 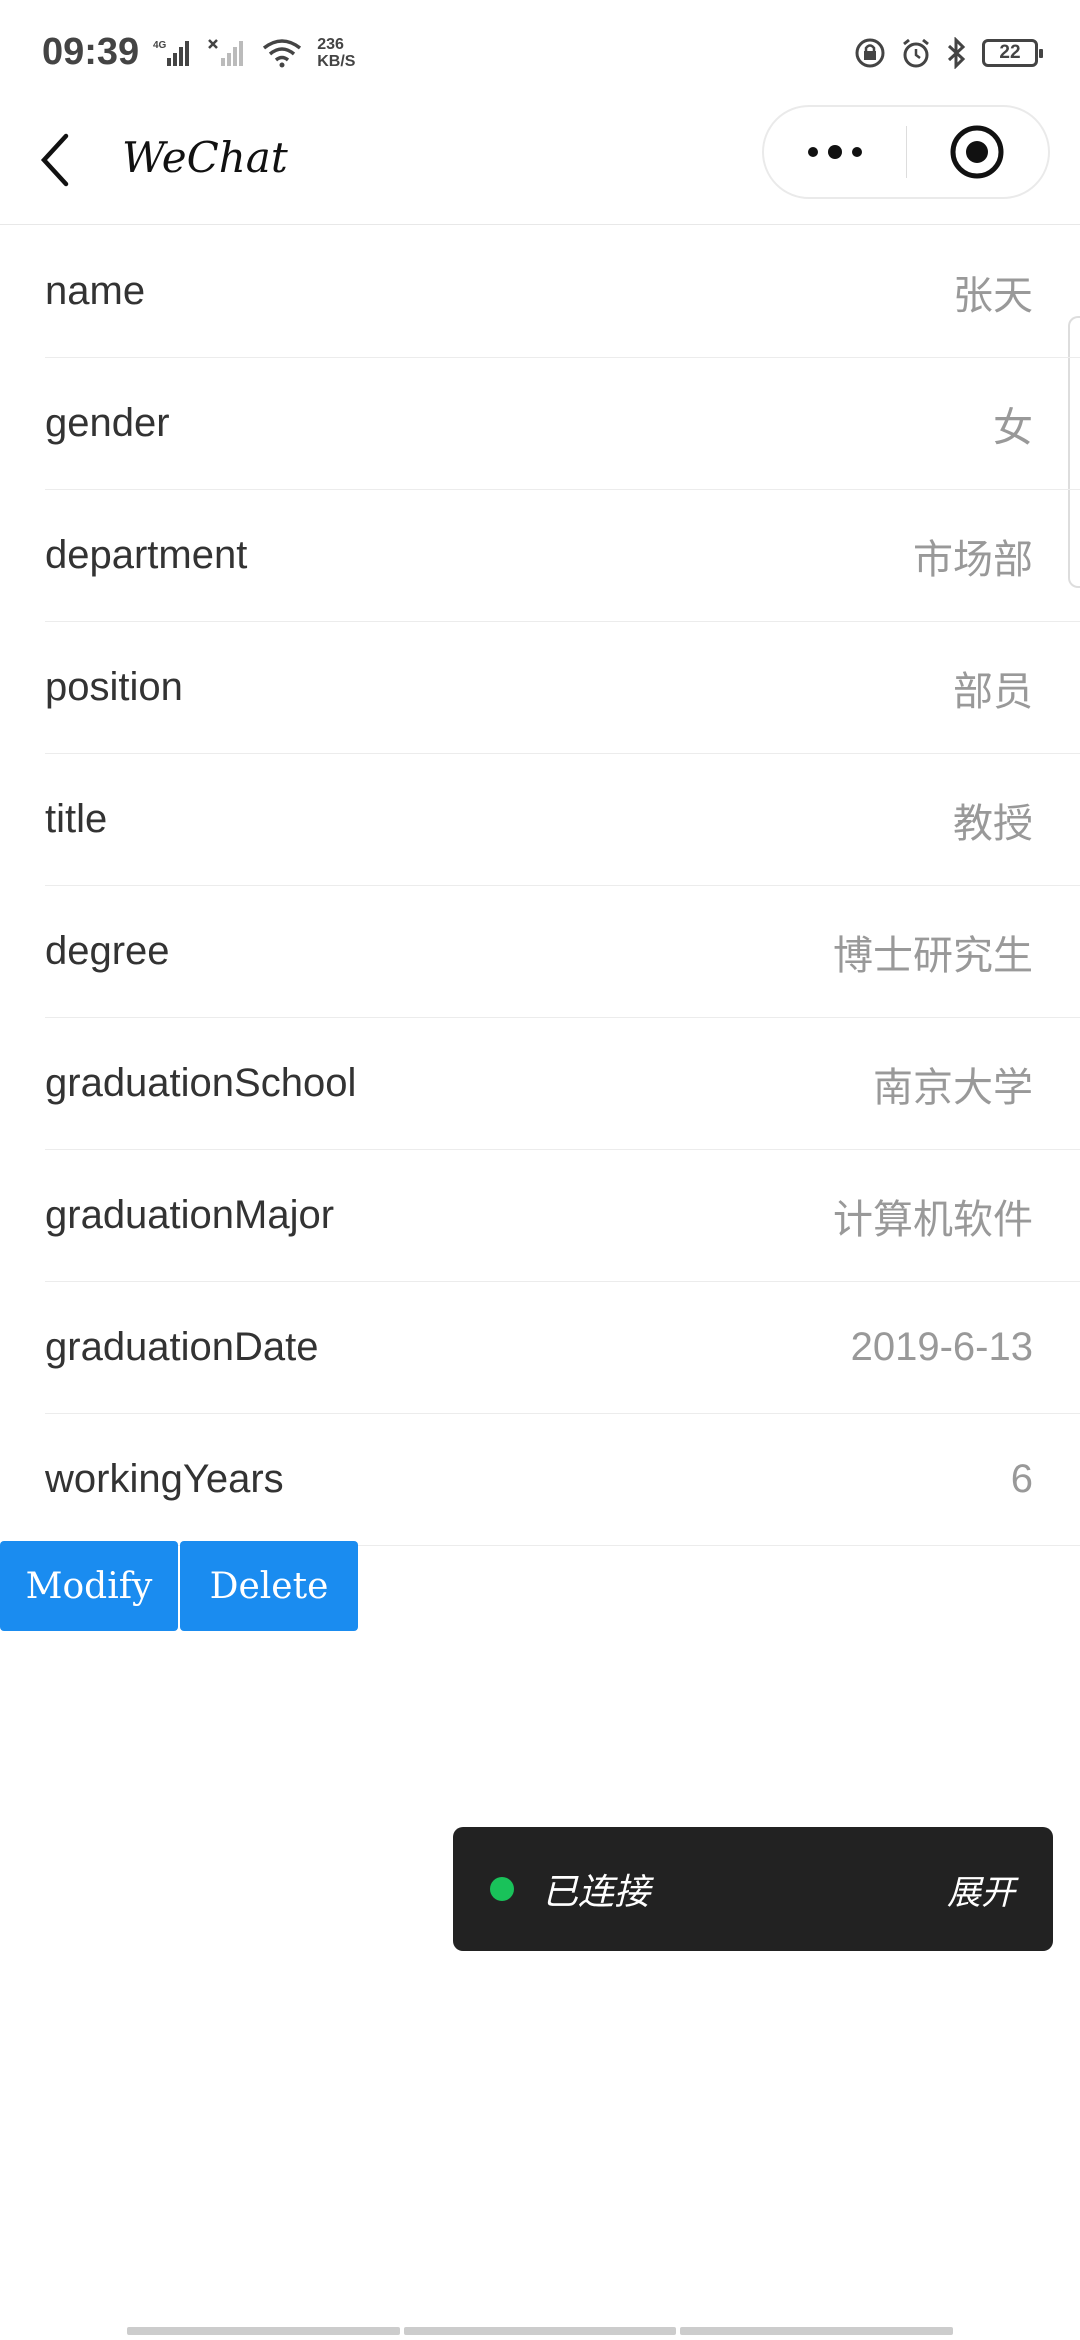 I want to click on back-button, so click(x=63, y=160).